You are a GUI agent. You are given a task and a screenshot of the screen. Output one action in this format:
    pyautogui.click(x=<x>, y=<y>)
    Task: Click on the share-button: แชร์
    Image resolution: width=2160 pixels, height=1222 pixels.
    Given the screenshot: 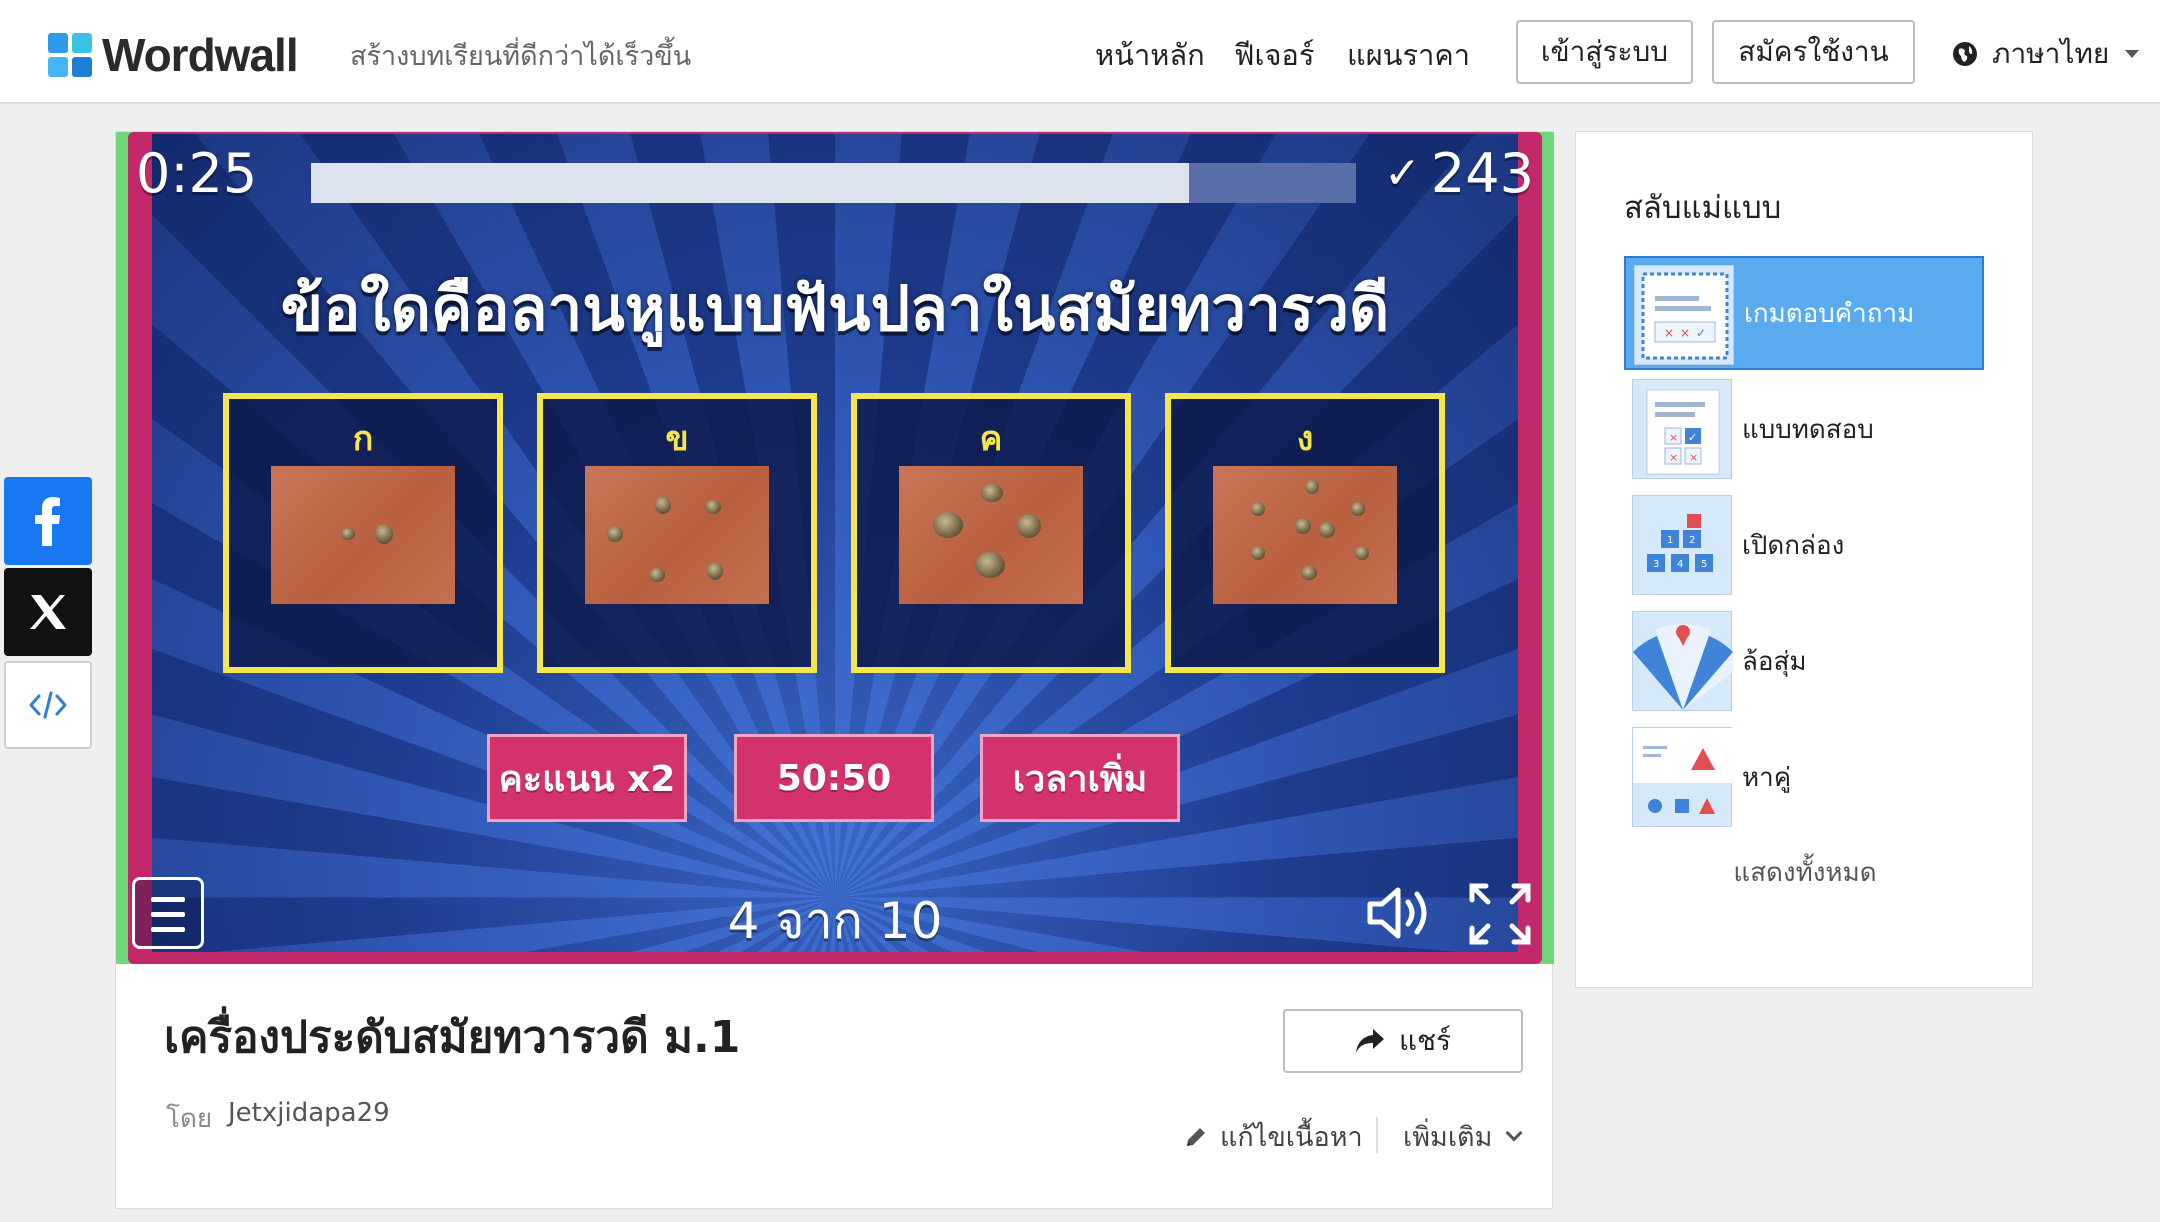 What is the action you would take?
    pyautogui.click(x=1403, y=1041)
    